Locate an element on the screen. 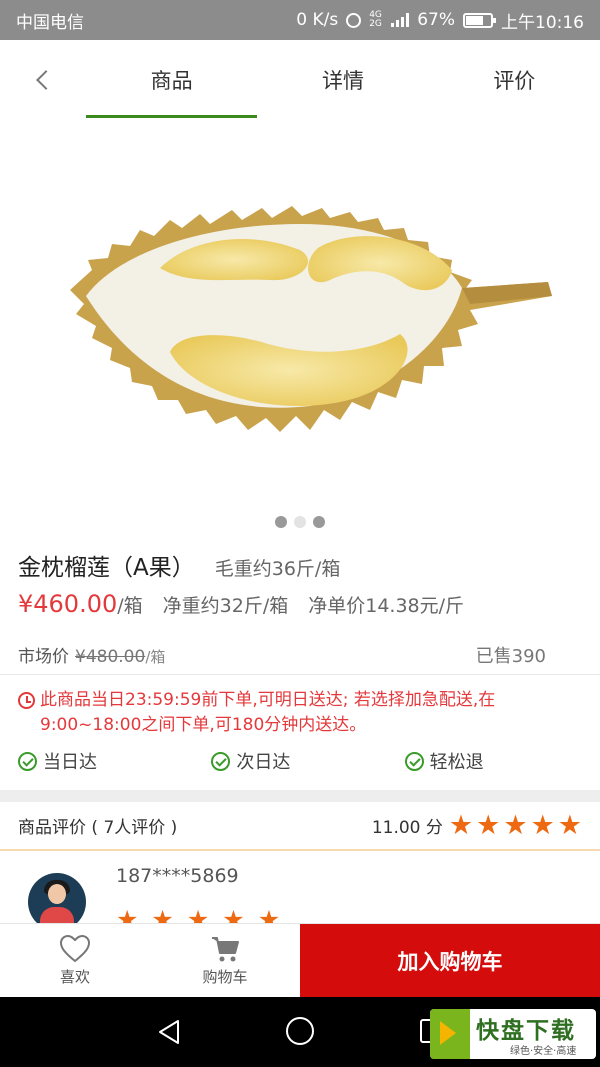  tab-reviews: 评价 is located at coordinates (514, 80).